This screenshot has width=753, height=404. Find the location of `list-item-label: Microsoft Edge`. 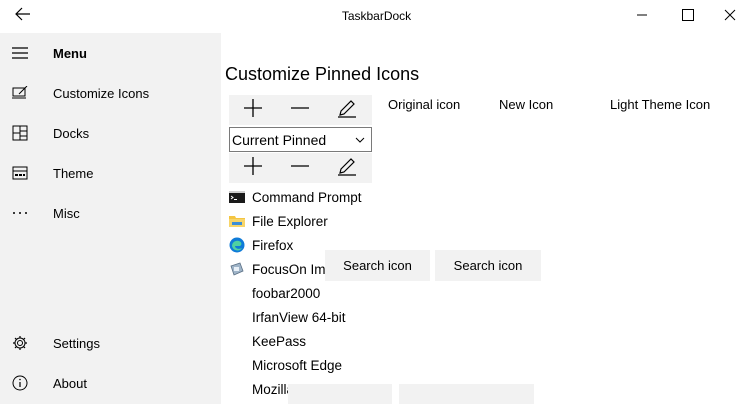

list-item-label: Microsoft Edge is located at coordinates (297, 365).